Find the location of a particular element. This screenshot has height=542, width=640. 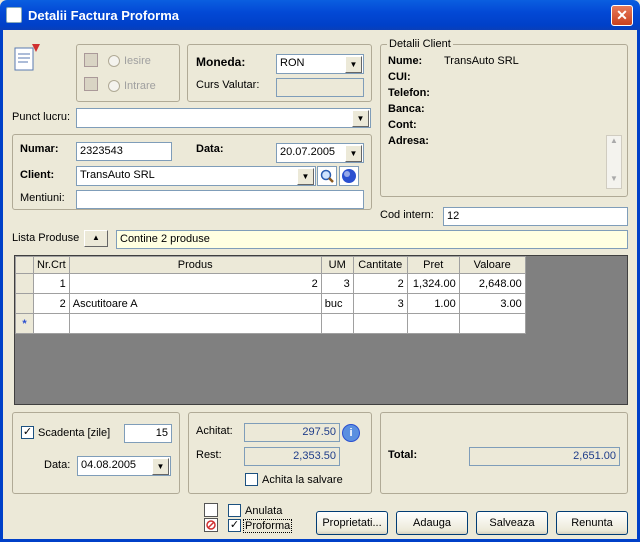

rest-field: 2,353.50 is located at coordinates (292, 456).